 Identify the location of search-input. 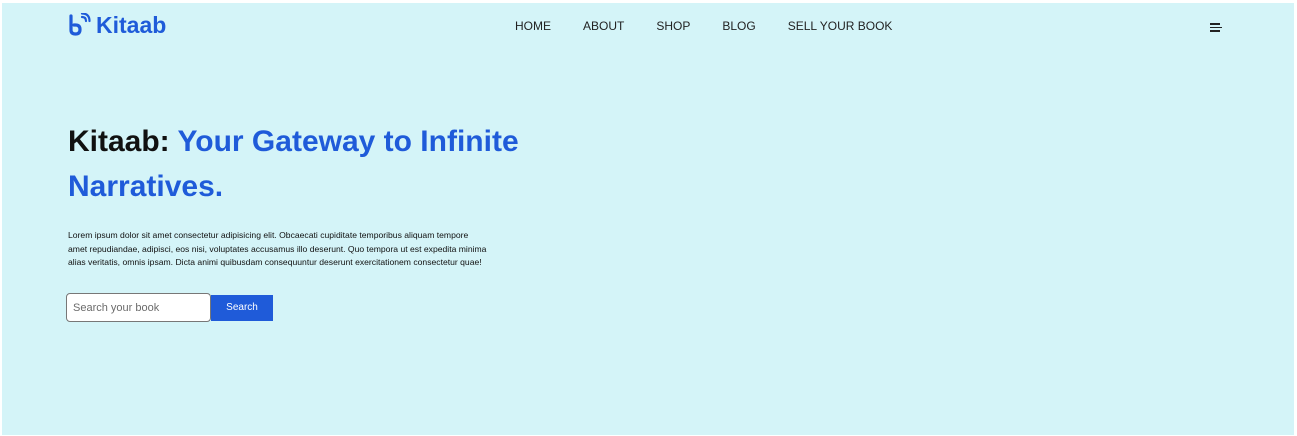
(138, 307).